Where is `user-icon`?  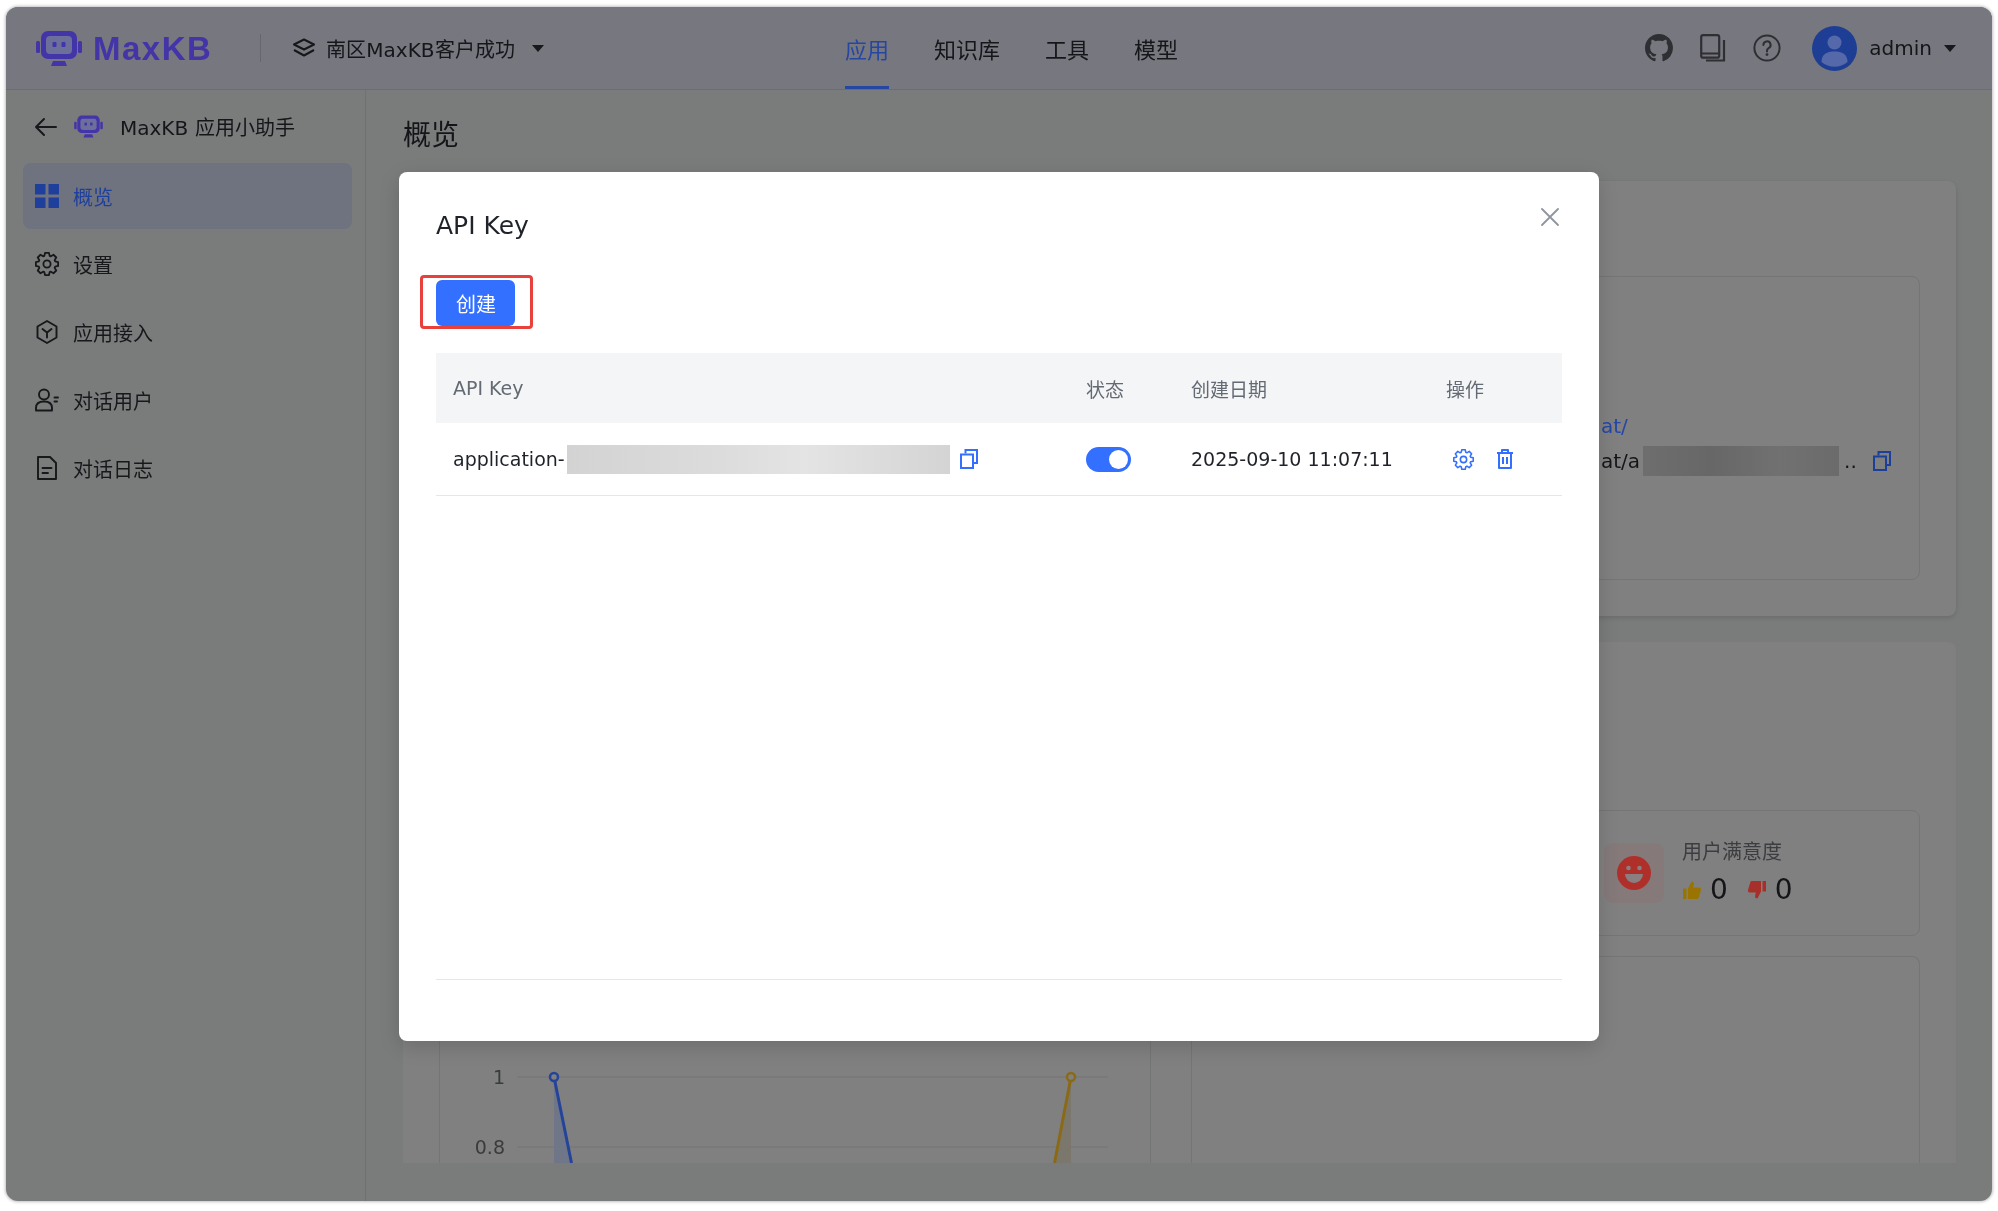
user-icon is located at coordinates (47, 400).